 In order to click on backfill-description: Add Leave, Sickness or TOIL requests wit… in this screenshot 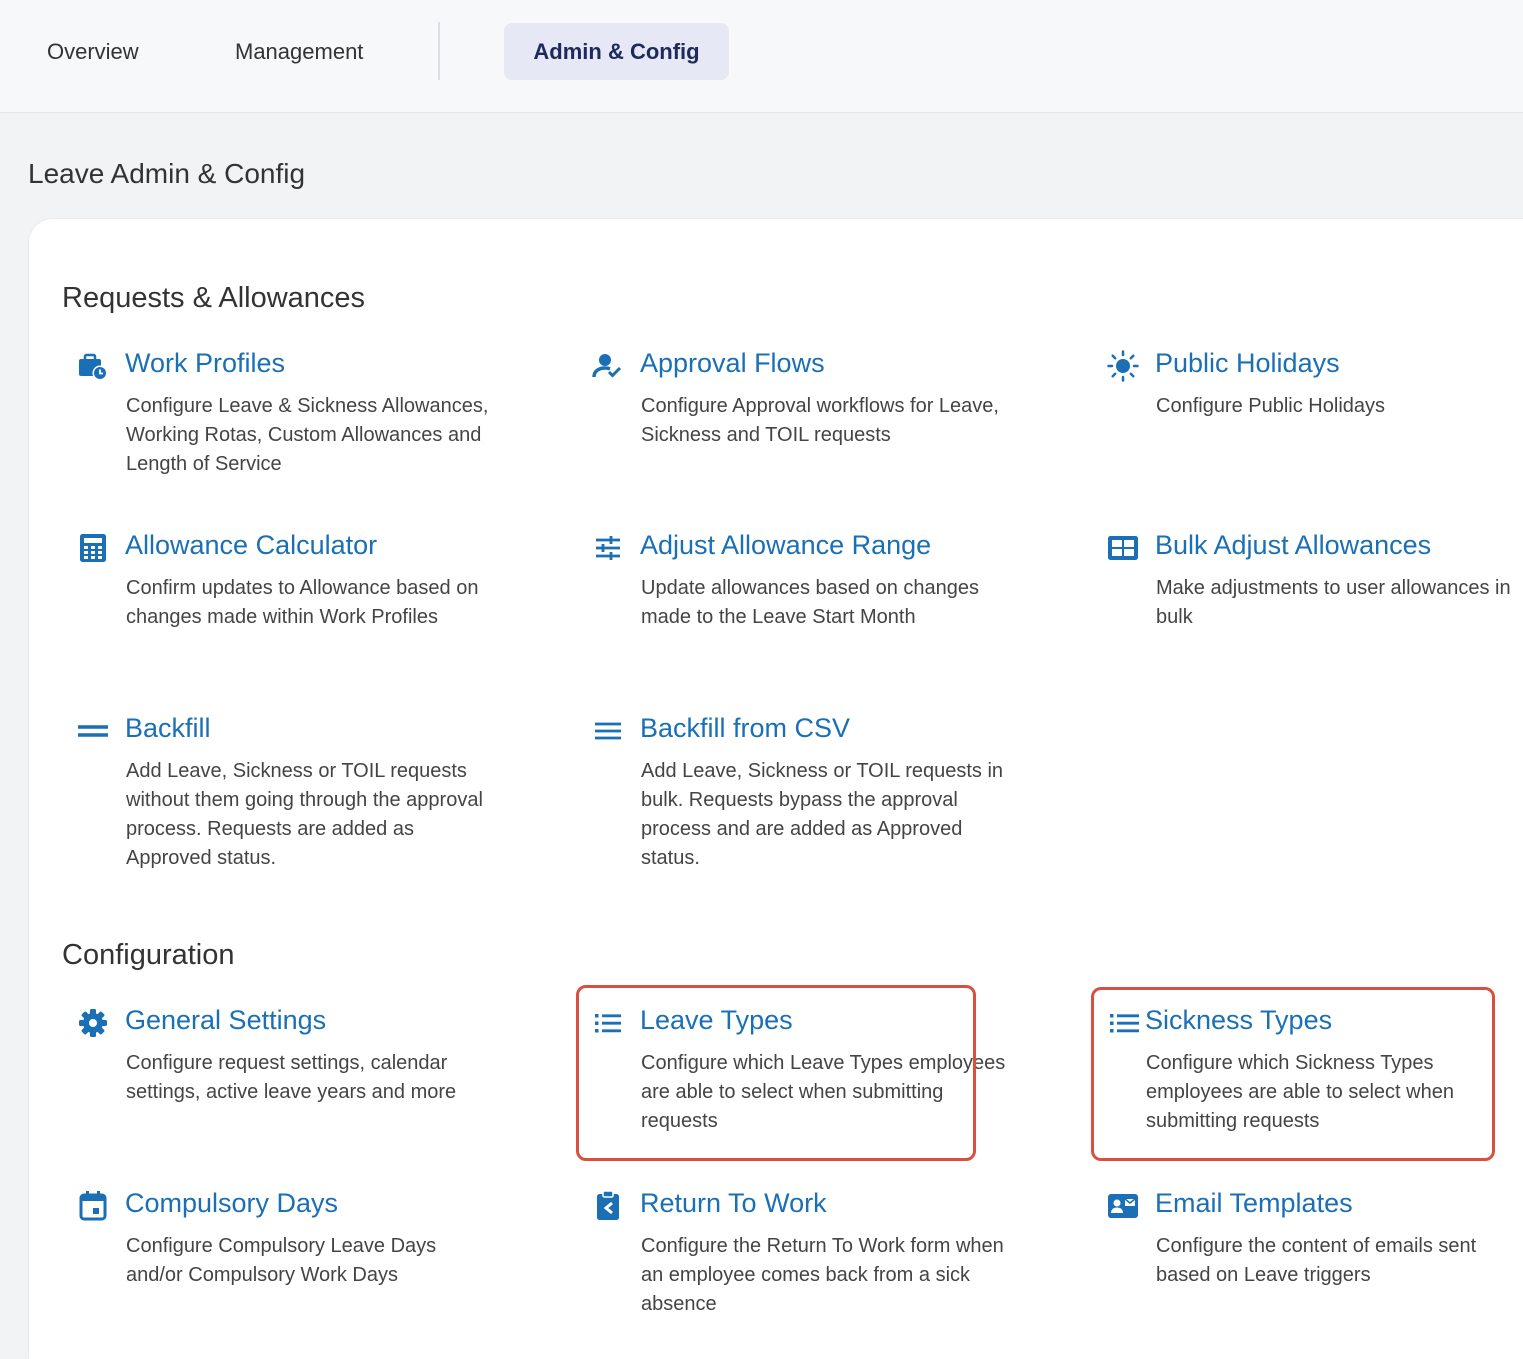, I will do `click(304, 814)`.